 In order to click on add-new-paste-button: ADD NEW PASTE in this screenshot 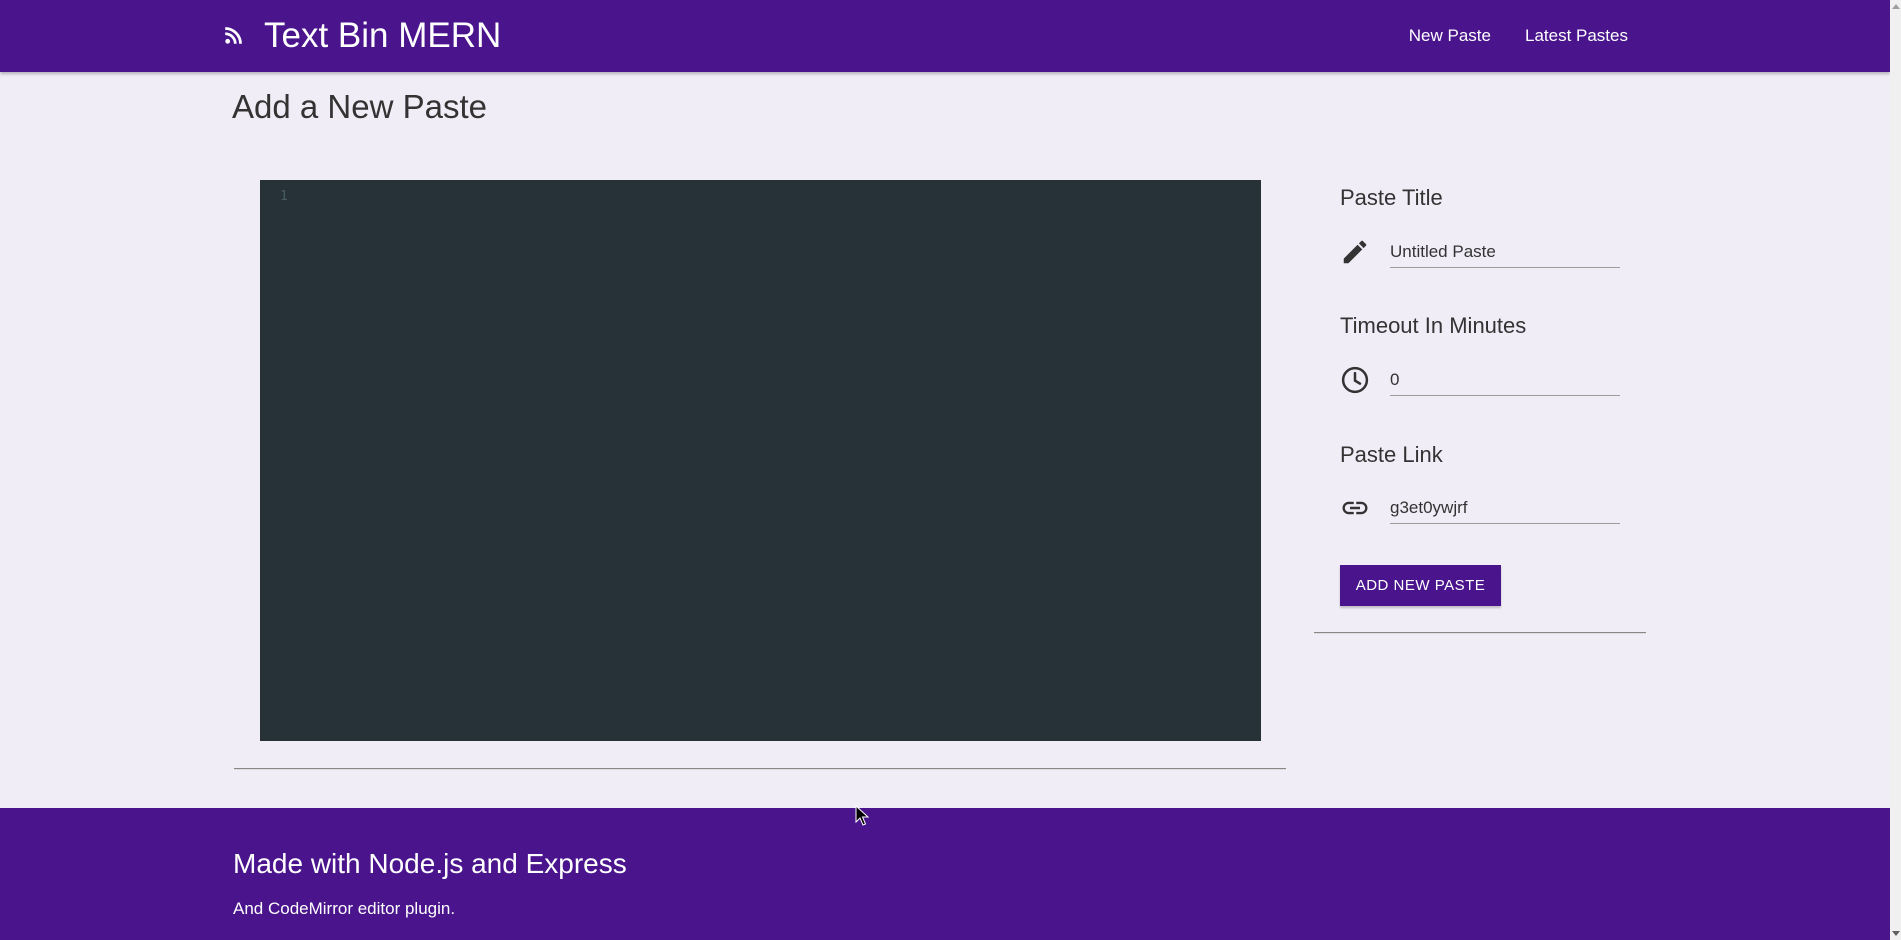, I will do `click(1420, 585)`.